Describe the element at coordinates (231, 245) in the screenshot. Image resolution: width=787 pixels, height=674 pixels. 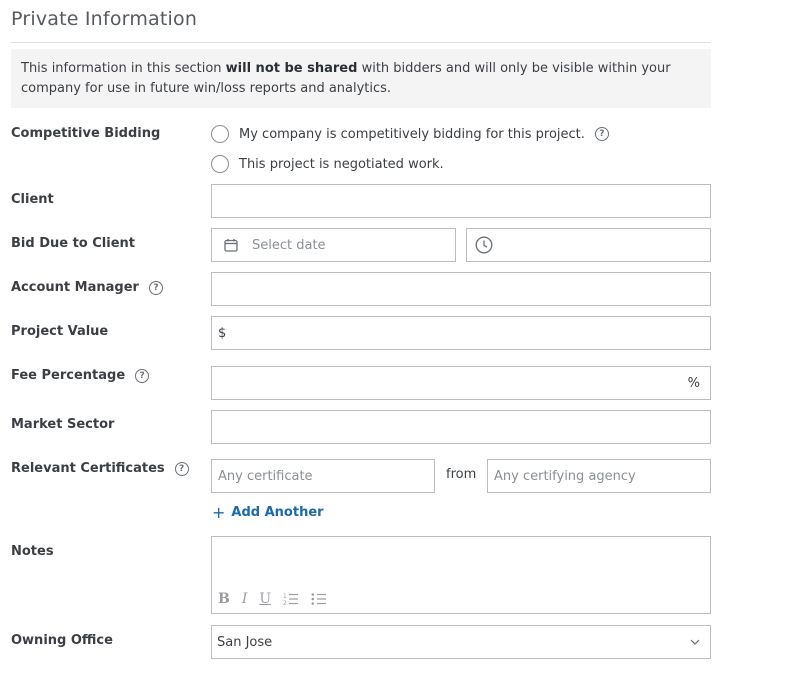
I see `calendar-icon` at that location.